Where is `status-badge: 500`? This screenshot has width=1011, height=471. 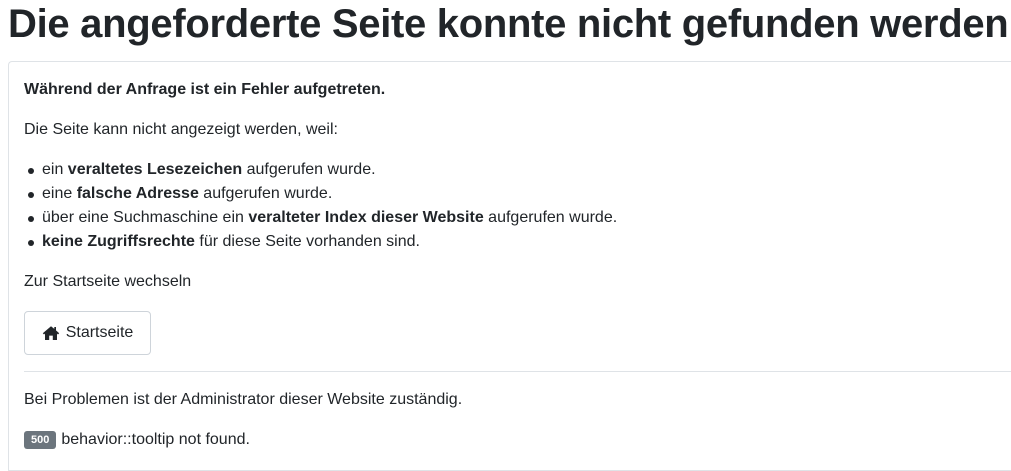
status-badge: 500 is located at coordinates (40, 440).